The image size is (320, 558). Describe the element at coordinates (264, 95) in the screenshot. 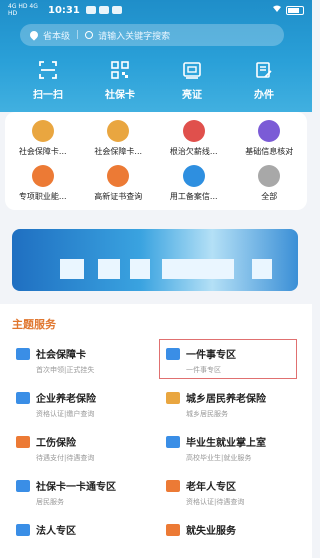

I see `quick-action-label: 办件` at that location.